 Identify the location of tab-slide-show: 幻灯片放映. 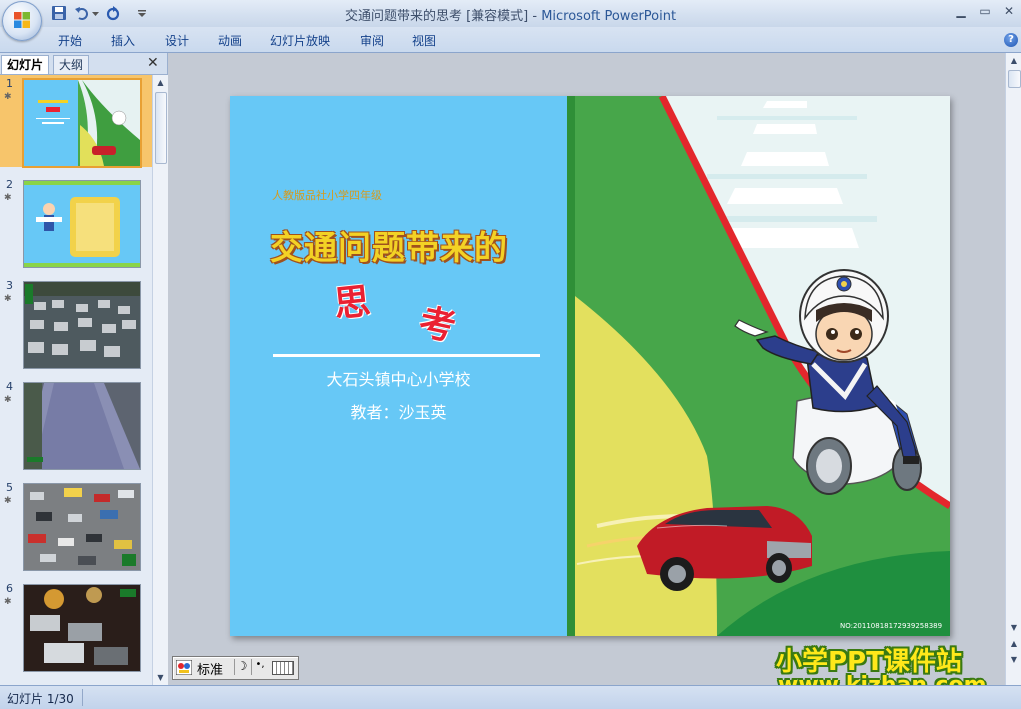
(300, 40).